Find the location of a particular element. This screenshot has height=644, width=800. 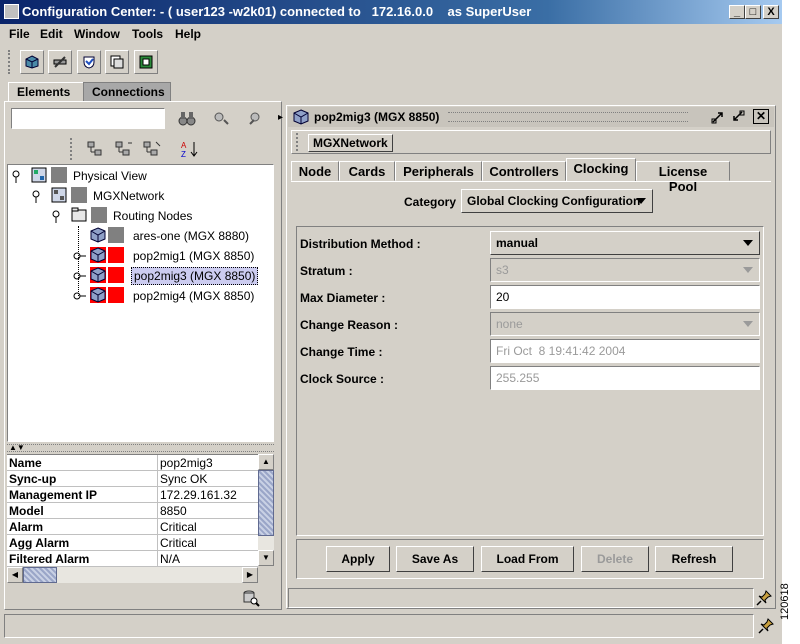

tree-row-node: ares-one (MGX 8880) is located at coordinates (169, 236).